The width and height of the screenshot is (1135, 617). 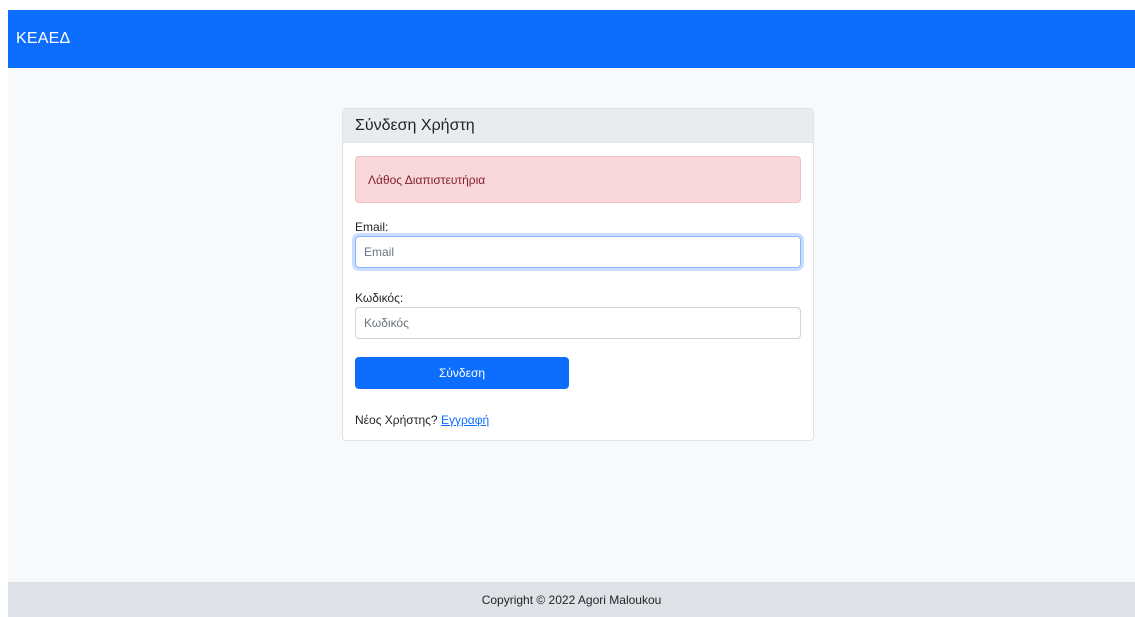 What do you see at coordinates (578, 179) in the screenshot?
I see `error-alert: Λάθος Διαπιστευτήρια` at bounding box center [578, 179].